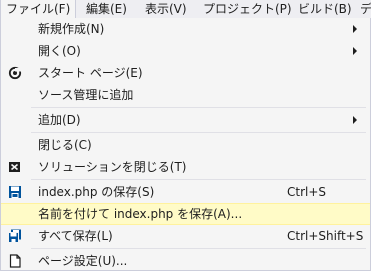 This screenshot has height=272, width=371. I want to click on start-page-icon, so click(15, 73).